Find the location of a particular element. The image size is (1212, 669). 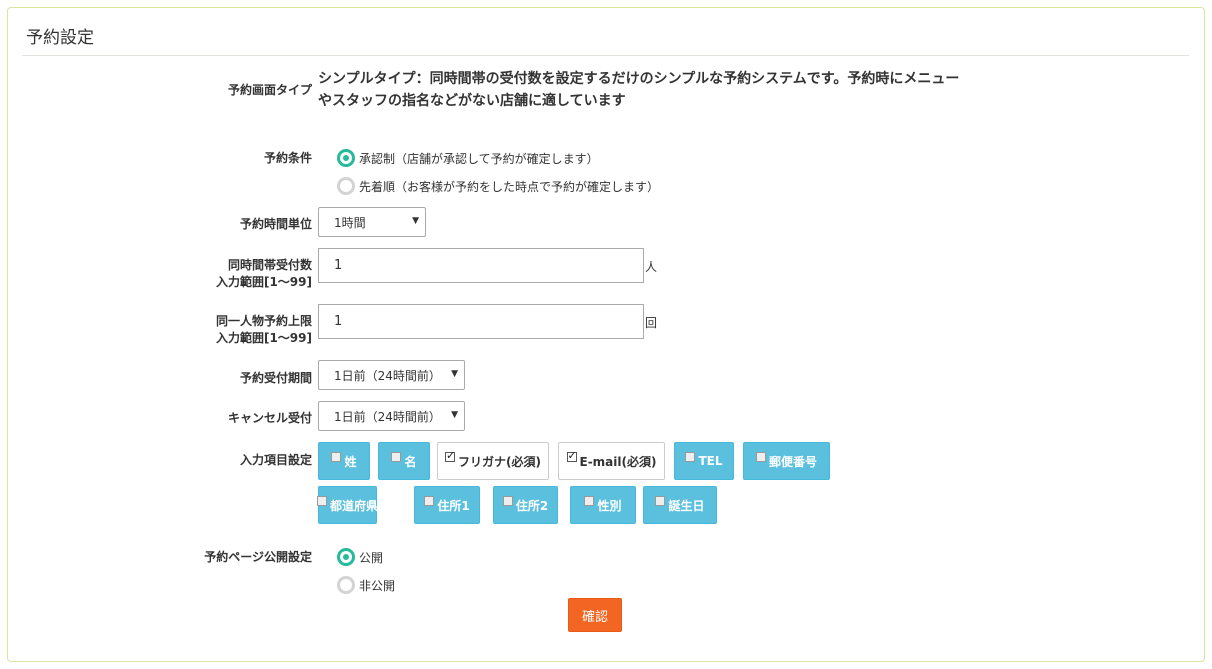

field-chip-label: E-mail(必須) is located at coordinates (618, 461).